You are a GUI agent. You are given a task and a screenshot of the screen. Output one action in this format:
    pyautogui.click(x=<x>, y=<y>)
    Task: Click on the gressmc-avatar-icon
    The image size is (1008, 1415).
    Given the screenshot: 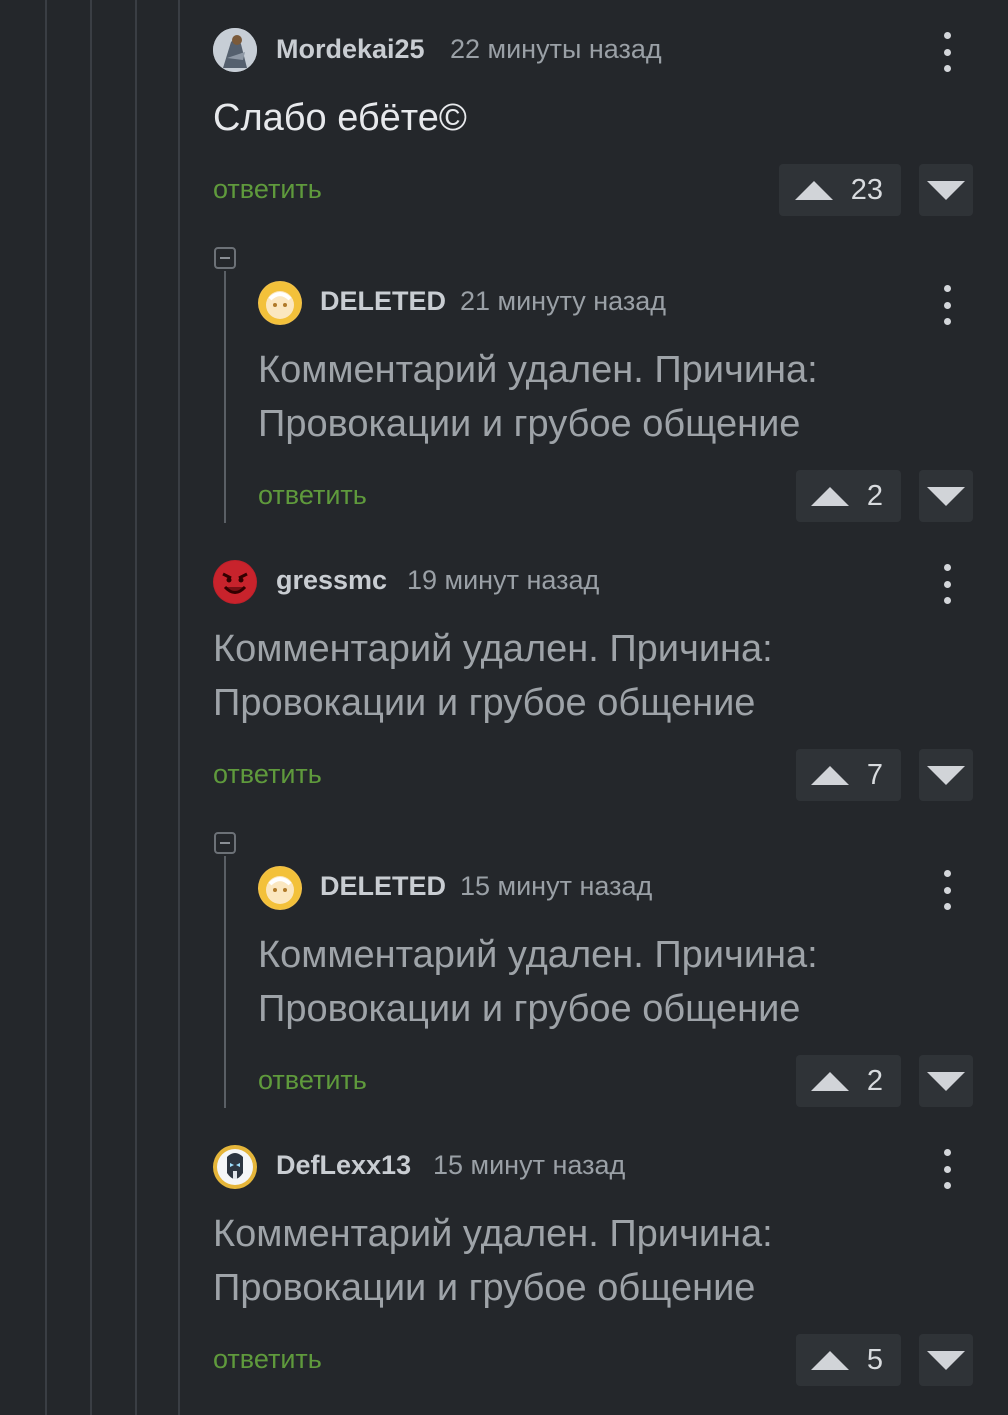 What is the action you would take?
    pyautogui.click(x=235, y=582)
    